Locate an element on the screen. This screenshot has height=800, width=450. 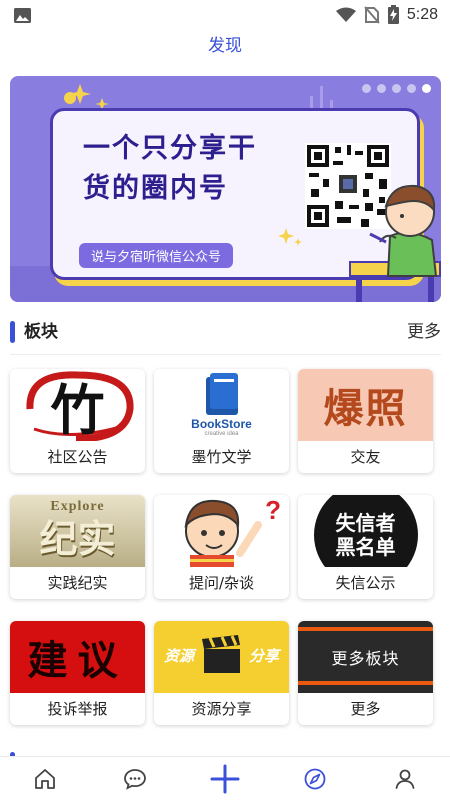
discover-icon is located at coordinates (315, 778).